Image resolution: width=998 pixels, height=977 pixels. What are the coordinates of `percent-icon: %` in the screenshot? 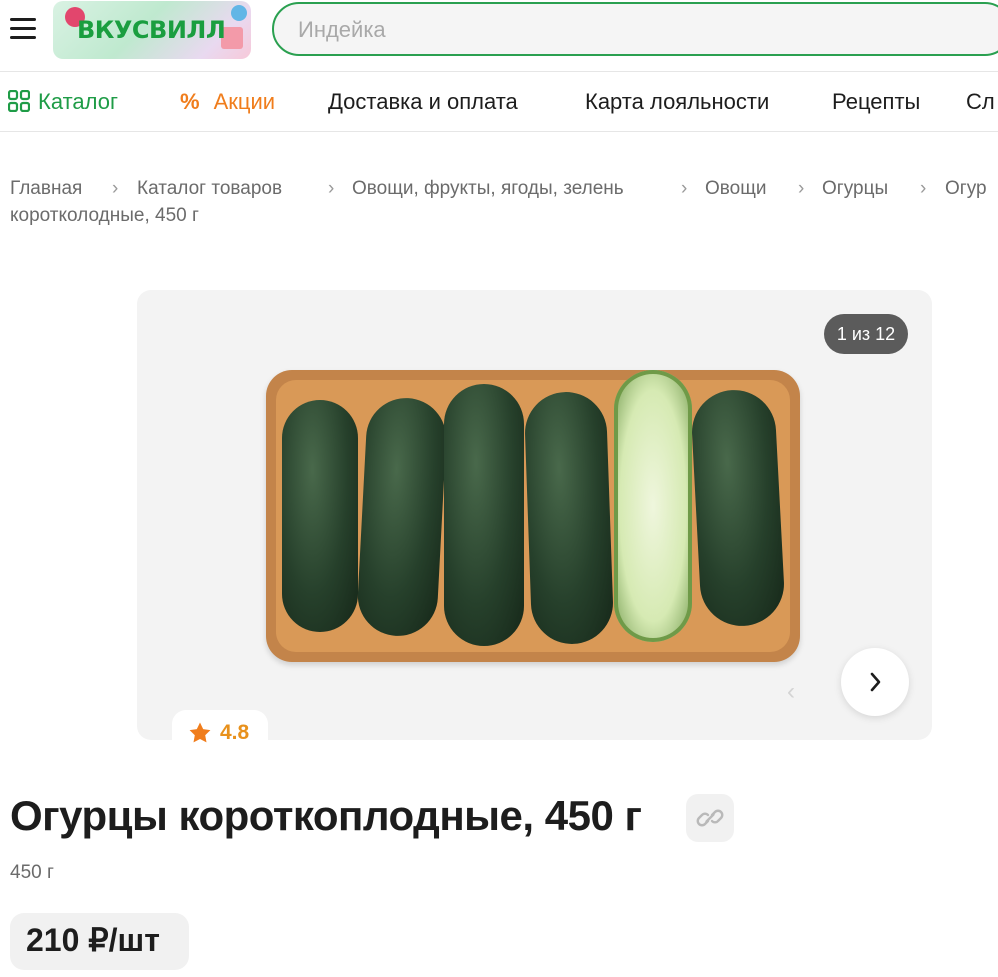 It's located at (190, 101).